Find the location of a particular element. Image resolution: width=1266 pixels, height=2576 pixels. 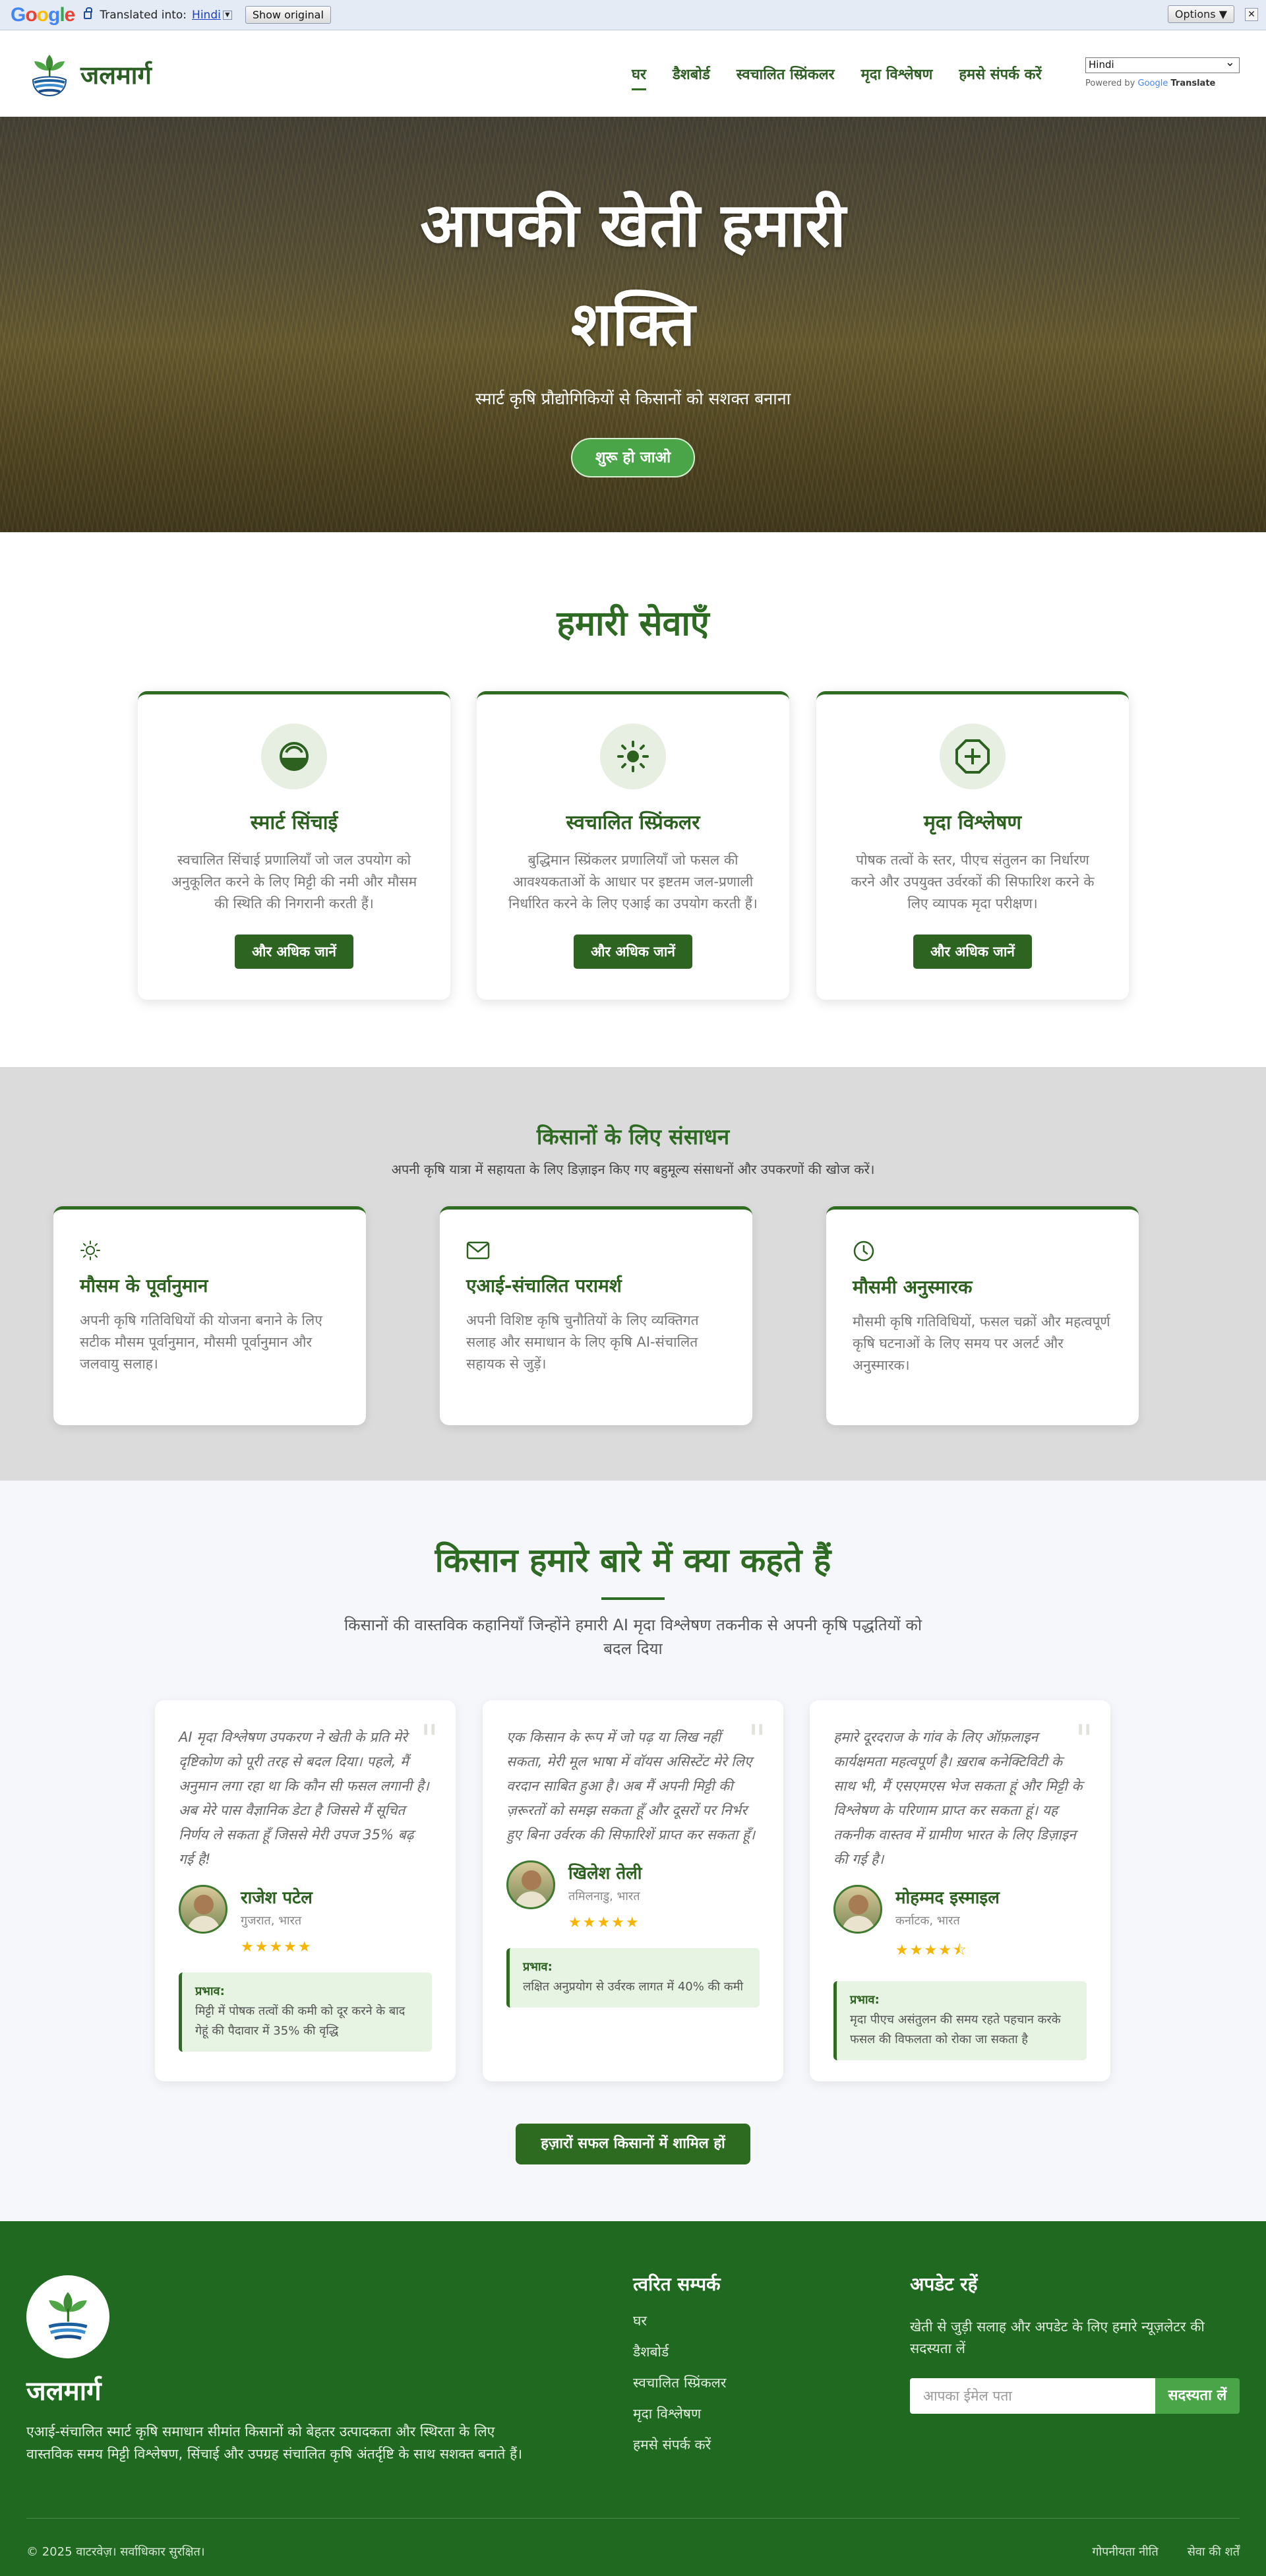

footer-logo is located at coordinates (67, 2316).